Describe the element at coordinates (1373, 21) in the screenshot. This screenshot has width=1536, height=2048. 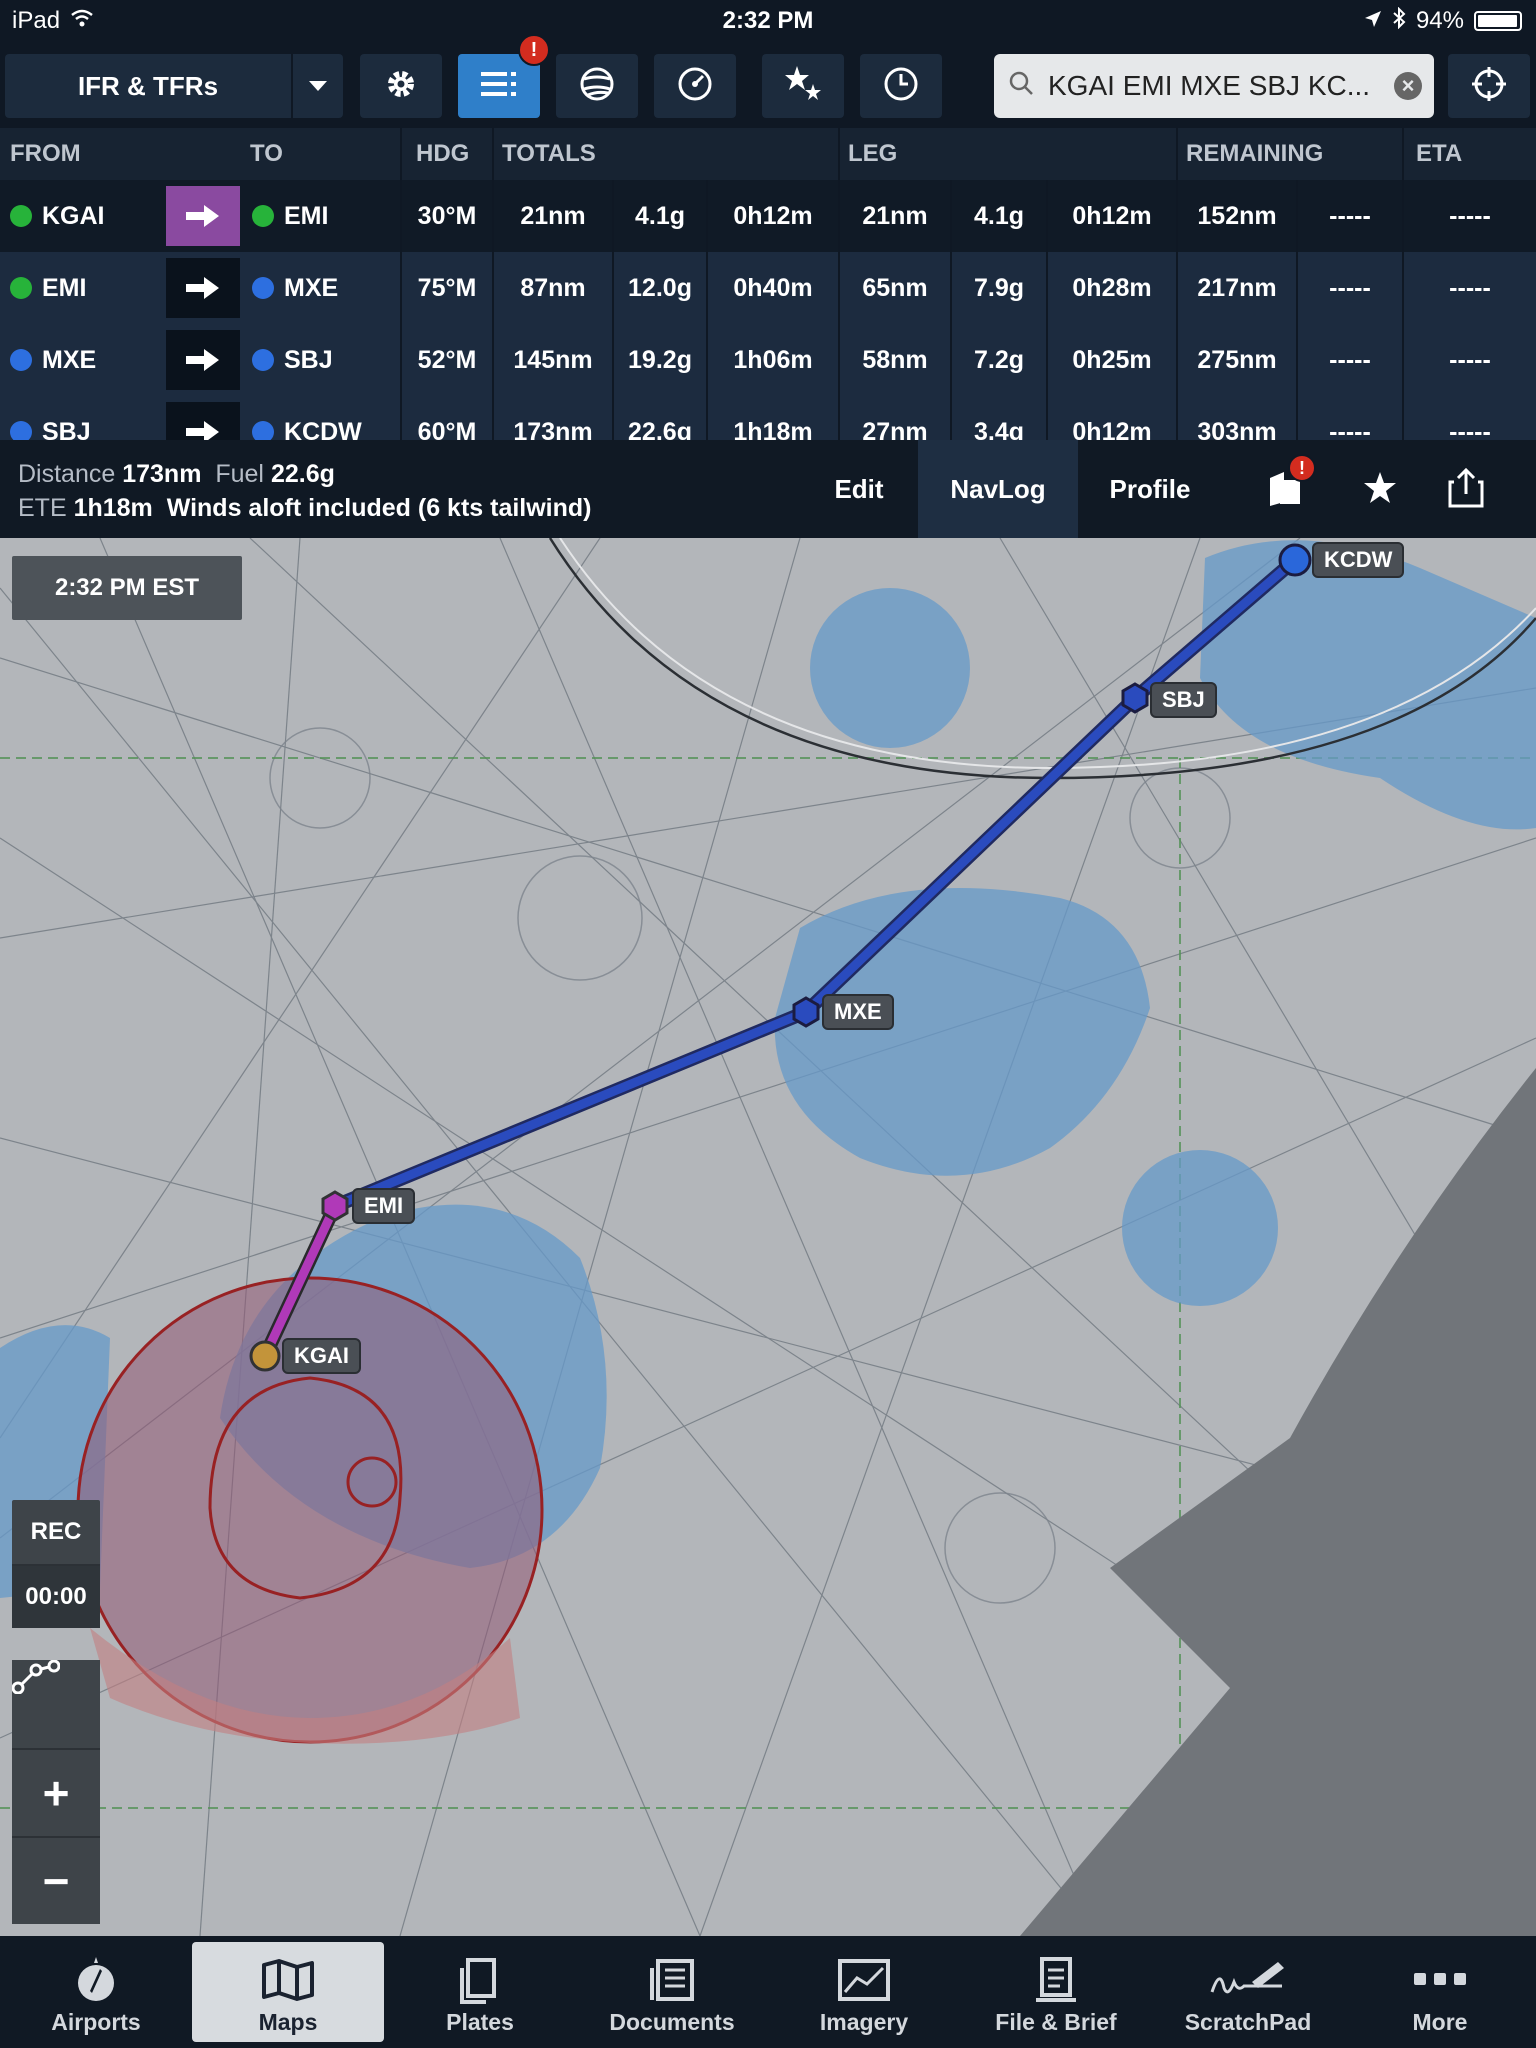
I see `location-arrow-icon` at that location.